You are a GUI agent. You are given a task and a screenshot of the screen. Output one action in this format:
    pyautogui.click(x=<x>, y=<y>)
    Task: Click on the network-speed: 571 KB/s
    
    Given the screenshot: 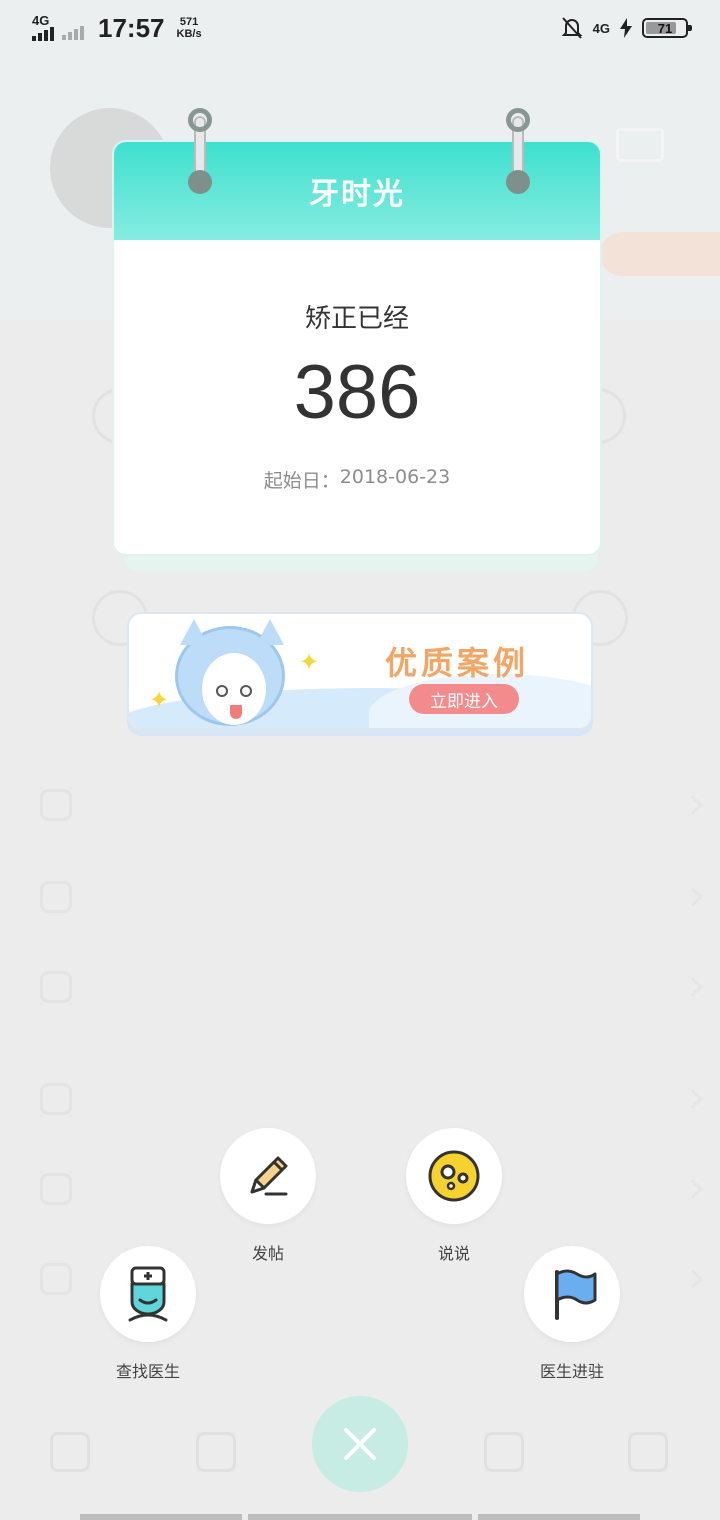 What is the action you would take?
    pyautogui.click(x=189, y=28)
    